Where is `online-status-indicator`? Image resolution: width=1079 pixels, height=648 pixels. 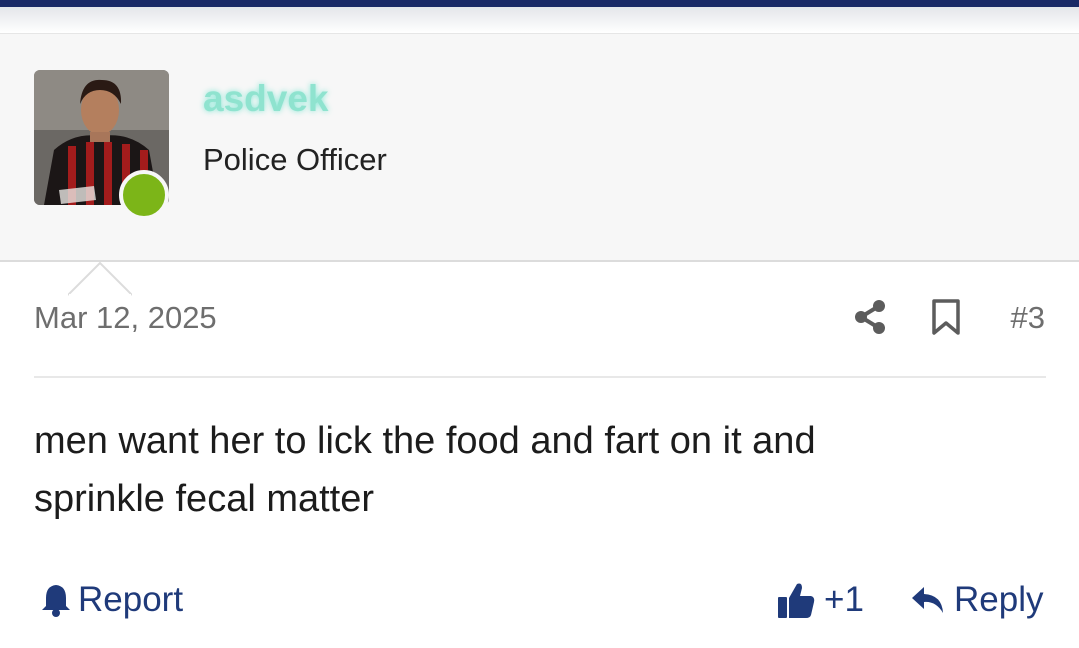 online-status-indicator is located at coordinates (144, 195).